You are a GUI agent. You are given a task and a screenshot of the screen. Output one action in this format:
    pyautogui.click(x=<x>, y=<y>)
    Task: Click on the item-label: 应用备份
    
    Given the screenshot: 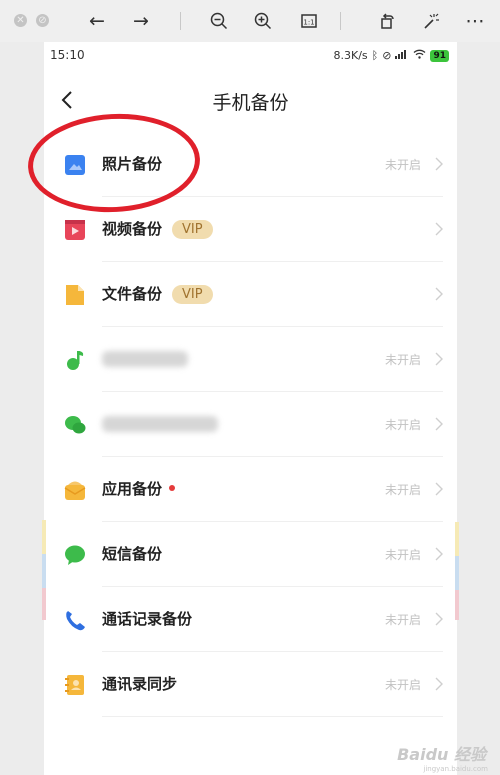 What is the action you would take?
    pyautogui.click(x=139, y=489)
    